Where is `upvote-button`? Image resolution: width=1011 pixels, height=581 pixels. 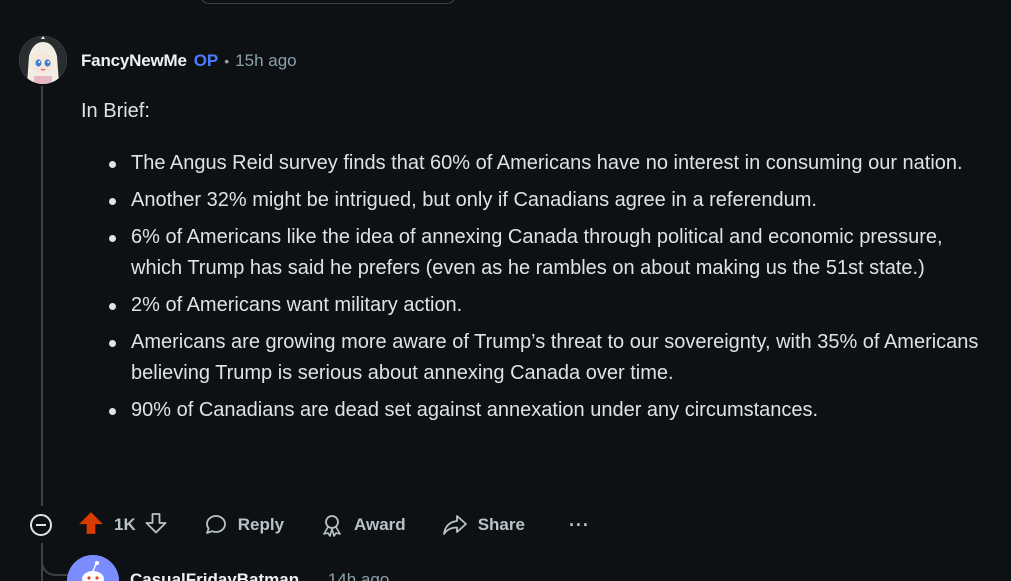 upvote-button is located at coordinates (91, 525).